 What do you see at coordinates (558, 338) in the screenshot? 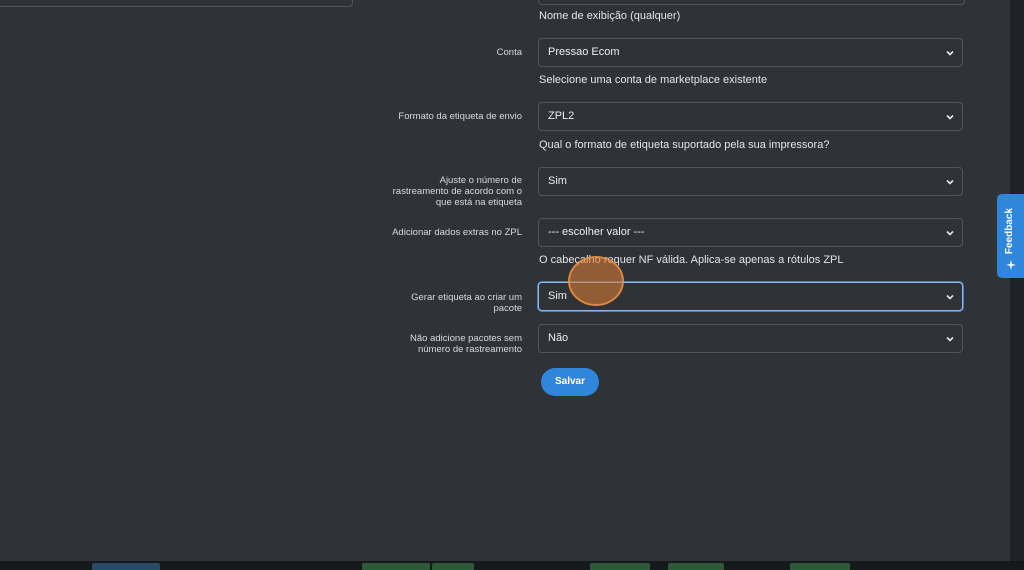
I see `skip-no-tracking-value: Não` at bounding box center [558, 338].